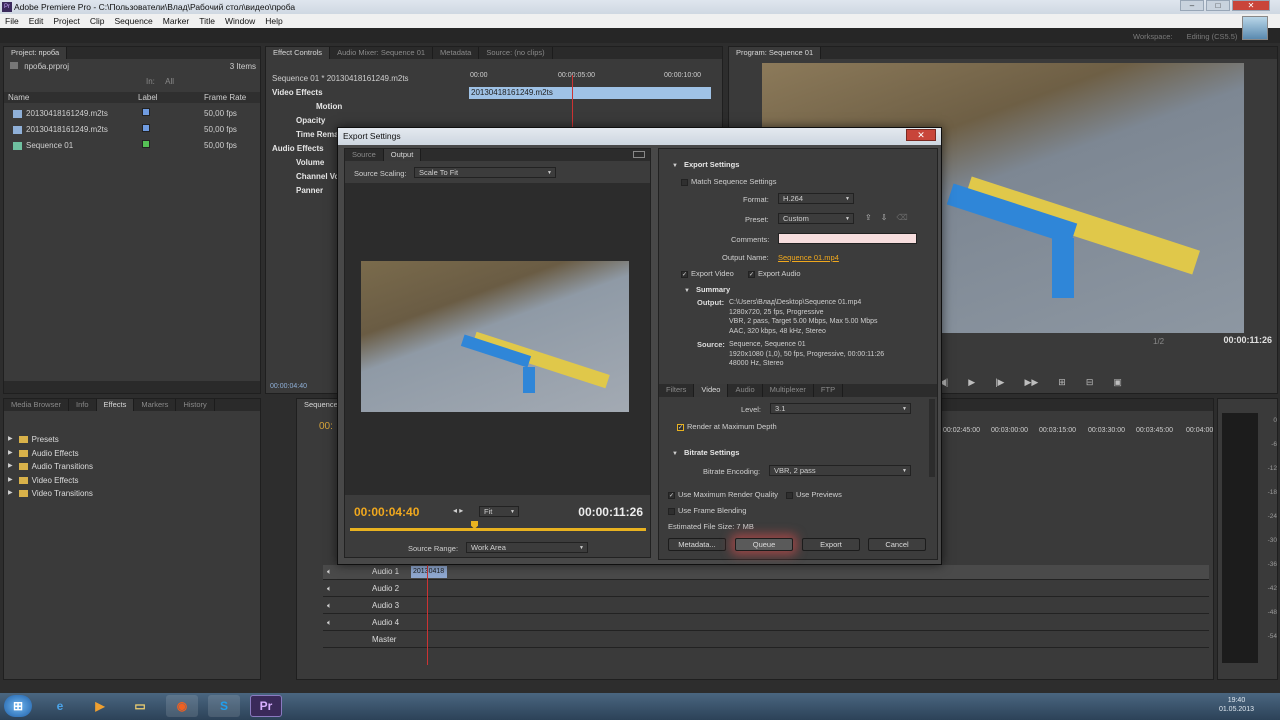 This screenshot has width=1280, height=720. Describe the element at coordinates (868, 217) in the screenshot. I see `save-preset-icon: ⇪` at that location.